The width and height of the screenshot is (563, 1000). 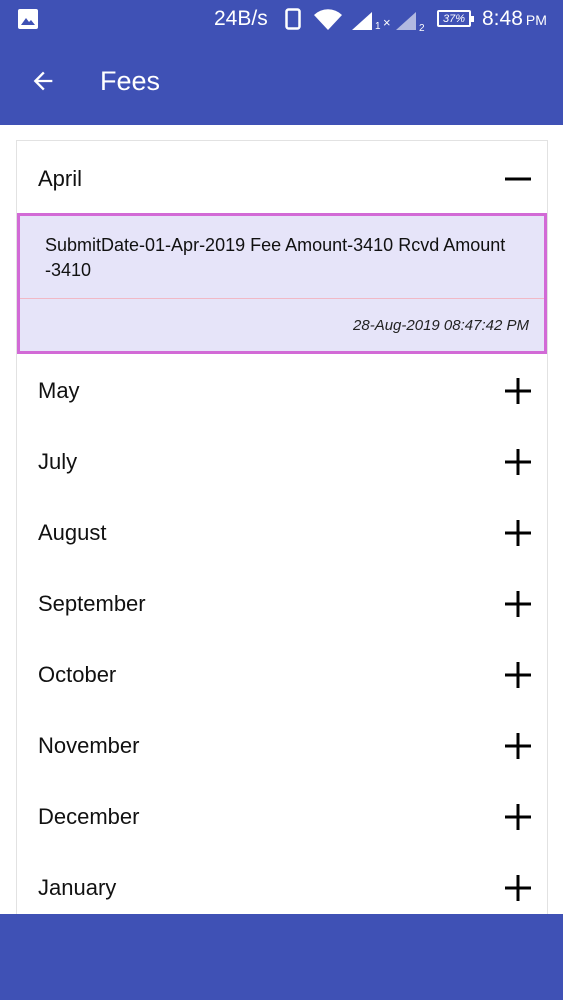 I want to click on month-header-october: October, so click(x=282, y=674).